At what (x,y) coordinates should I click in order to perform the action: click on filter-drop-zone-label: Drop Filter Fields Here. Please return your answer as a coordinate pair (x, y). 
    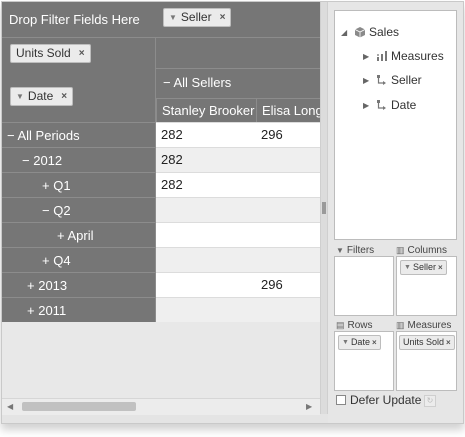
    Looking at the image, I should click on (74, 19).